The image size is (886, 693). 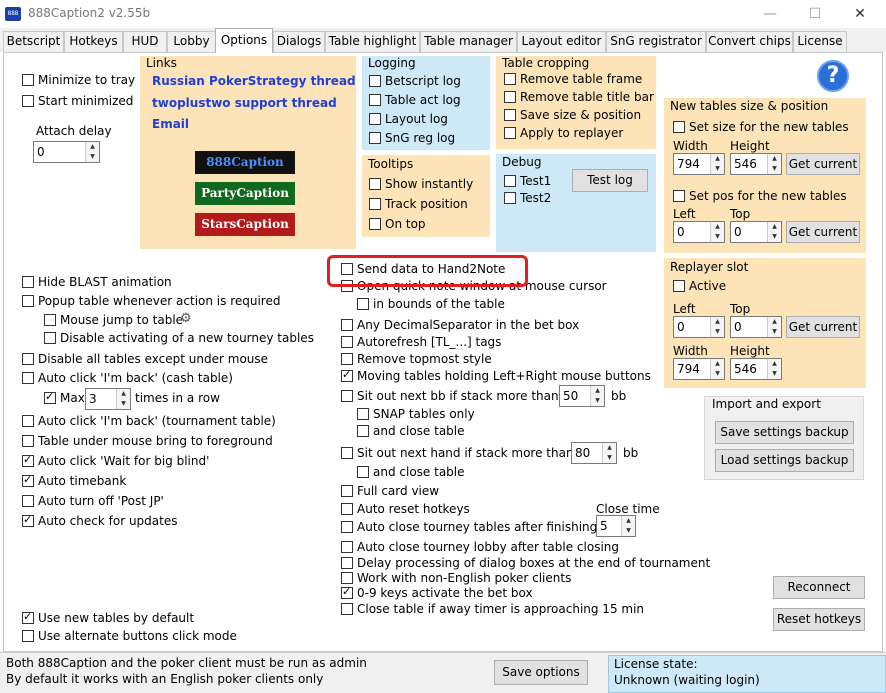 What do you see at coordinates (699, 232) in the screenshot?
I see `new-left-stepper: 0 ▲ ▼` at bounding box center [699, 232].